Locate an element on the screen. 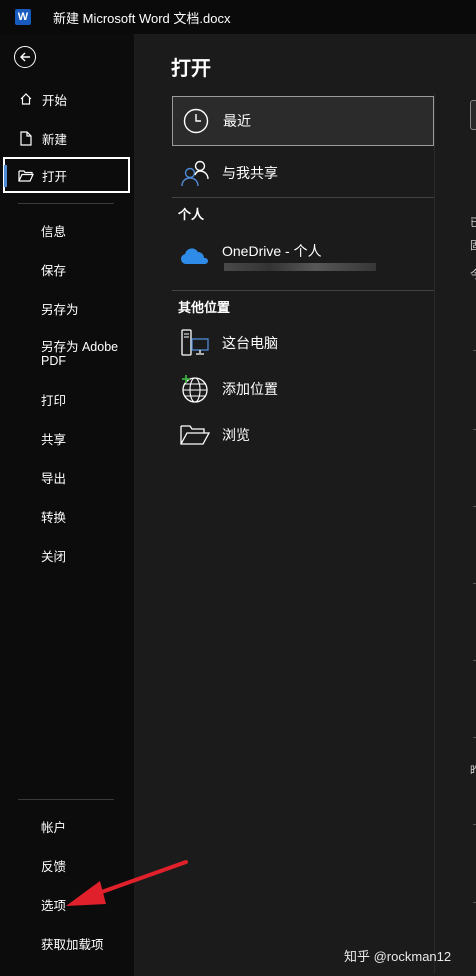 This screenshot has height=976, width=476. location-label: 与我共享 is located at coordinates (250, 173).